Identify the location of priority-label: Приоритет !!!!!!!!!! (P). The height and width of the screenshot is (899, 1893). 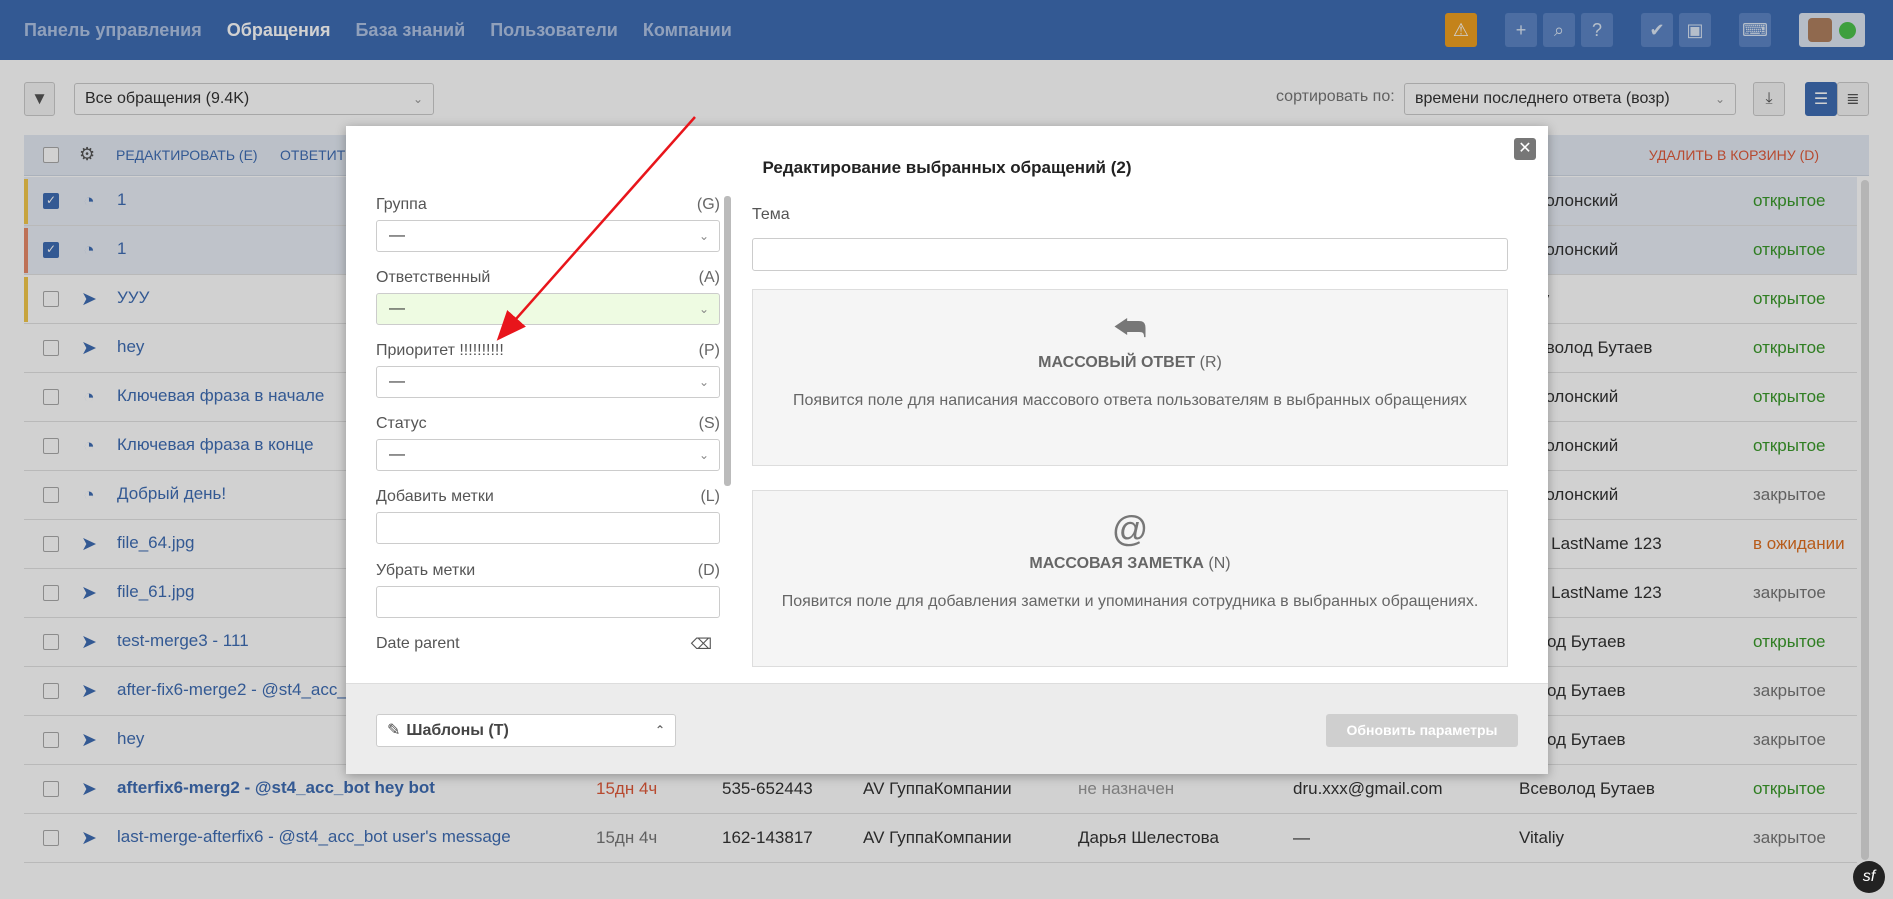
(548, 351).